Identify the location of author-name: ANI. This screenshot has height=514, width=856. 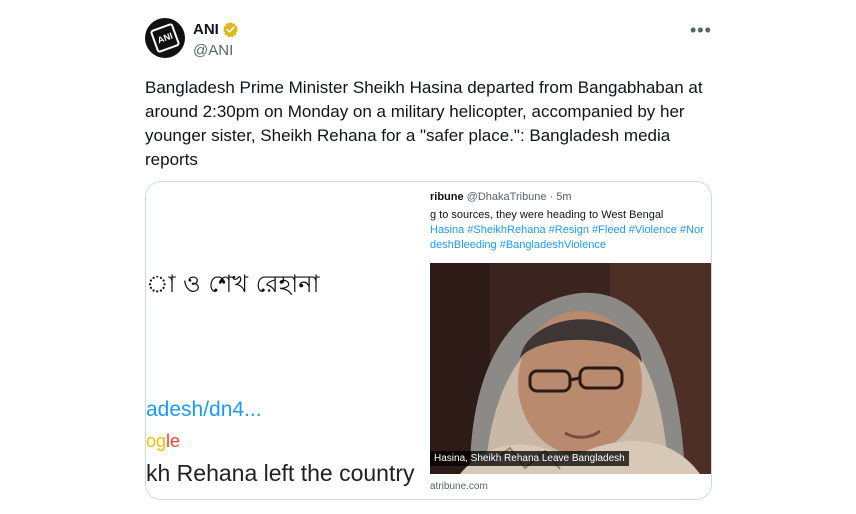
(206, 29).